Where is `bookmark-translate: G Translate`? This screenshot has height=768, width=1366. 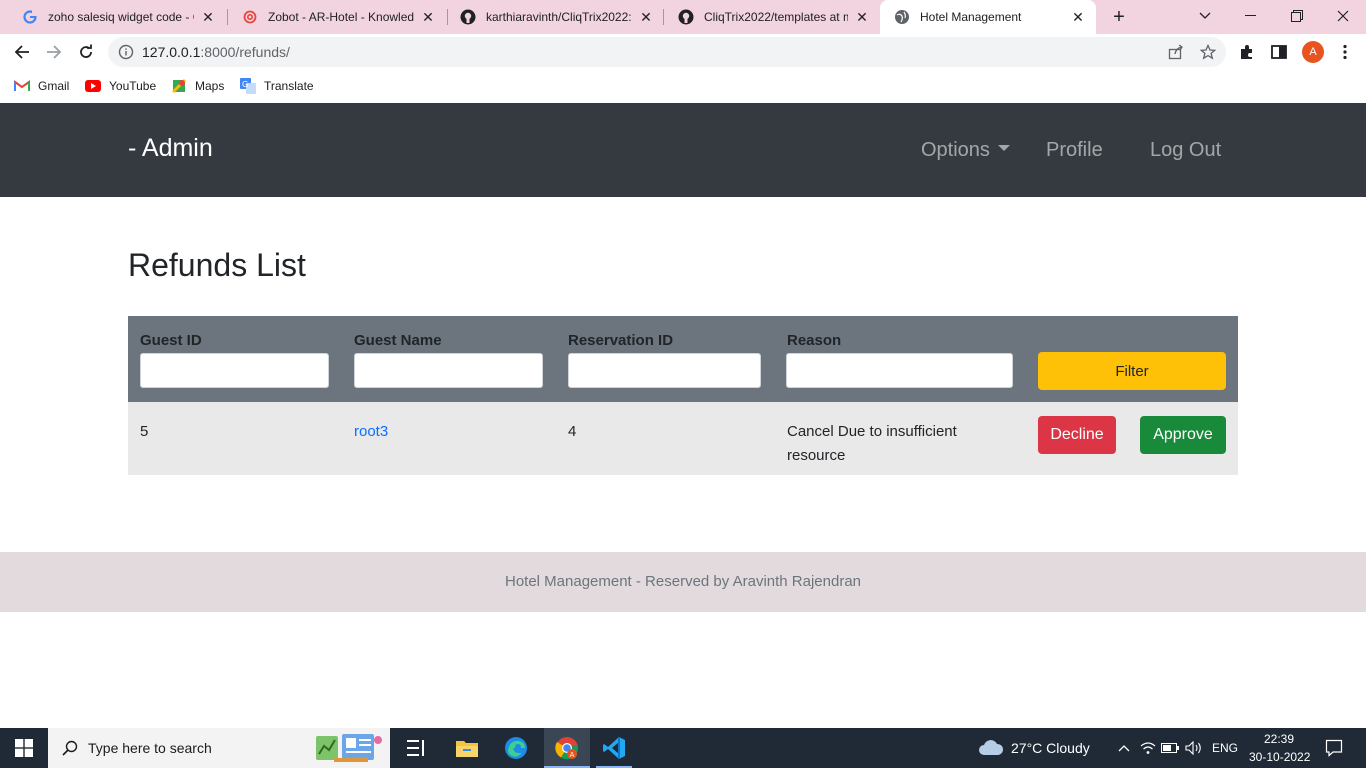
bookmark-translate: G Translate is located at coordinates (277, 86).